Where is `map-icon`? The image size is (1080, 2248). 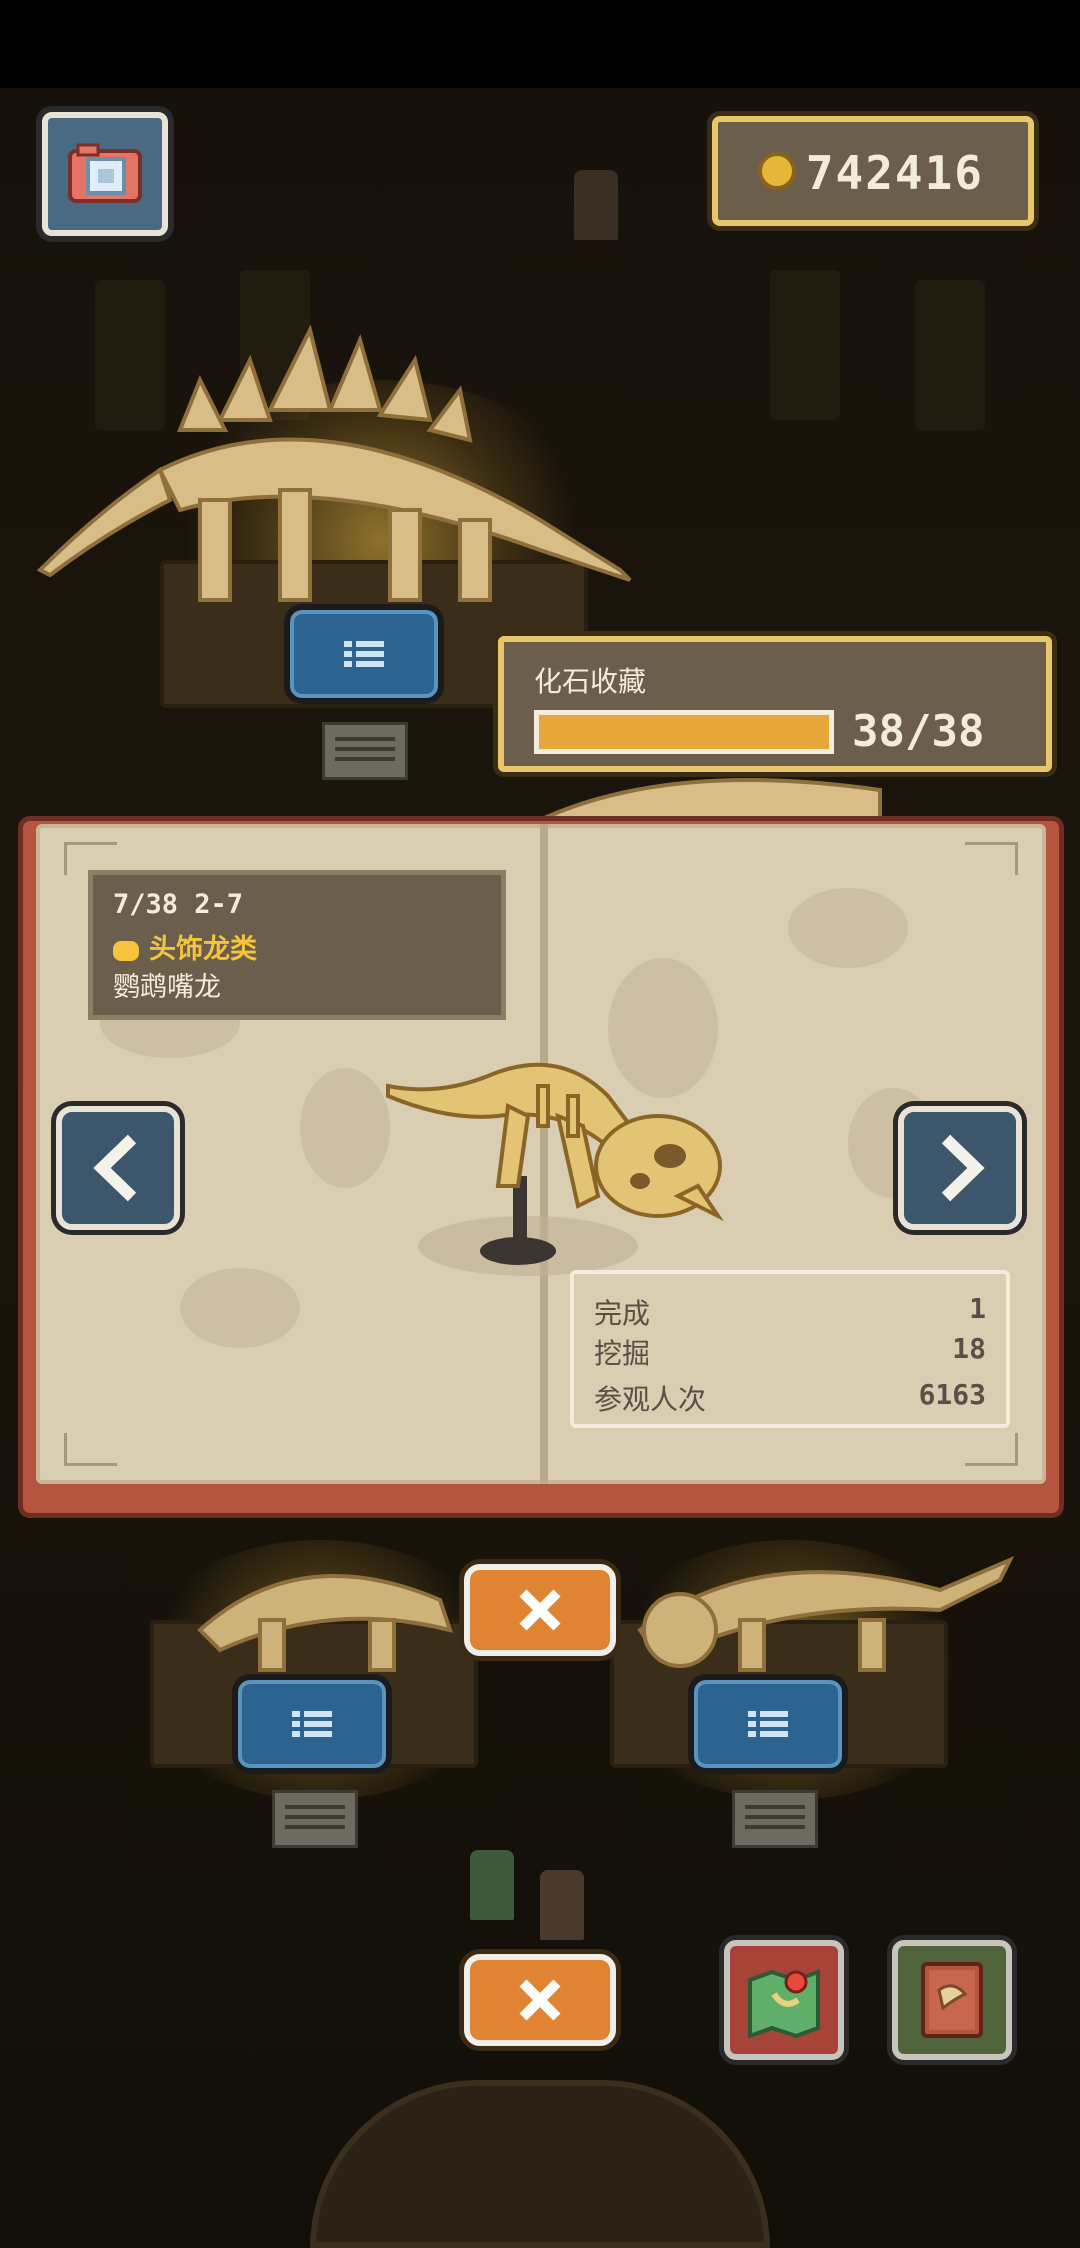 map-icon is located at coordinates (784, 2004).